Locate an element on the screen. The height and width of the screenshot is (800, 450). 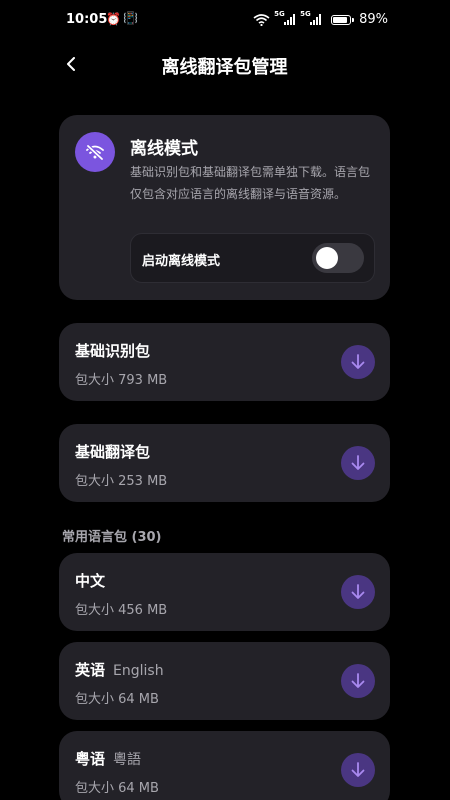
battery-icon is located at coordinates (343, 19).